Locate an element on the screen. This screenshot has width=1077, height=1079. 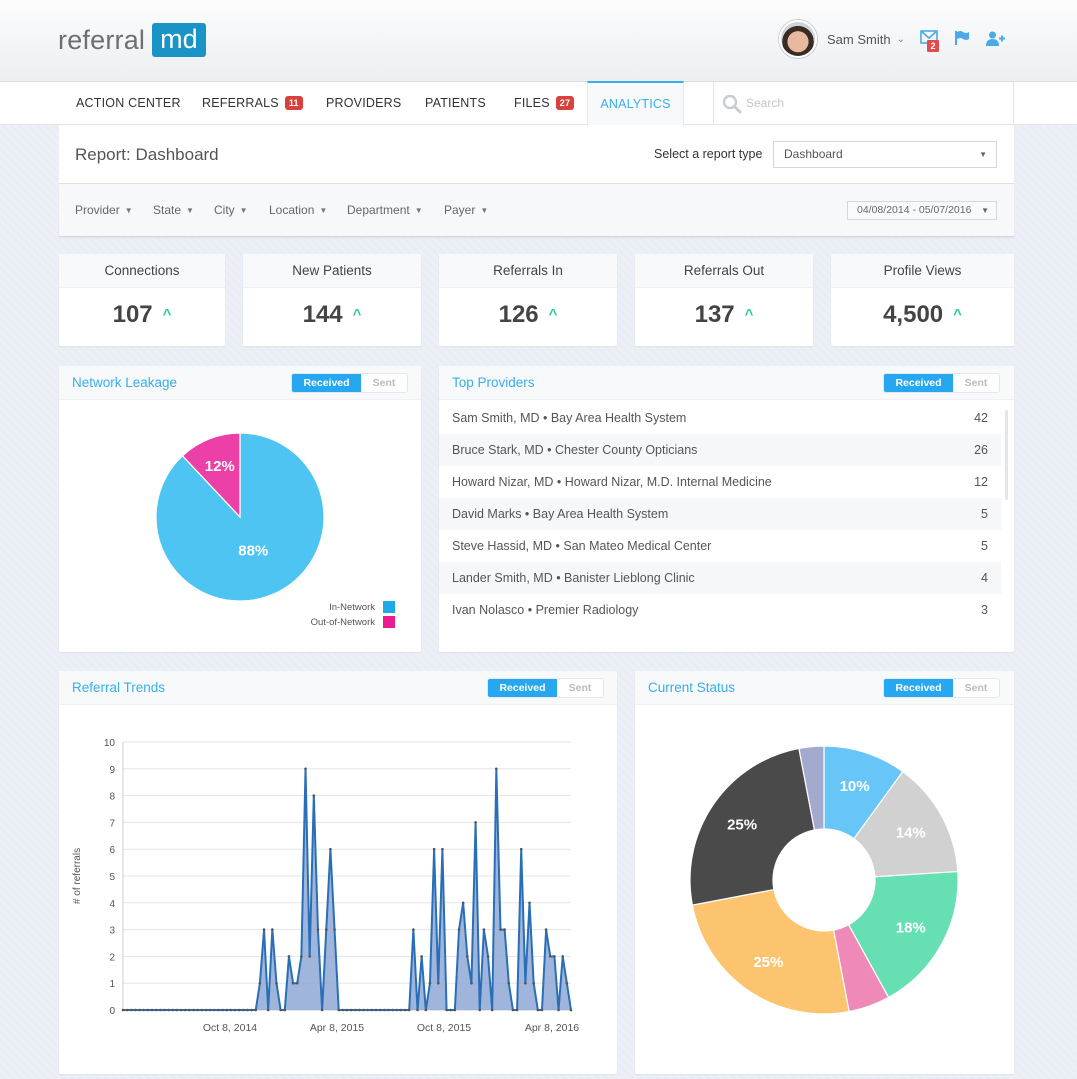
nav-analytics: ANALYTICS is located at coordinates (635, 103).